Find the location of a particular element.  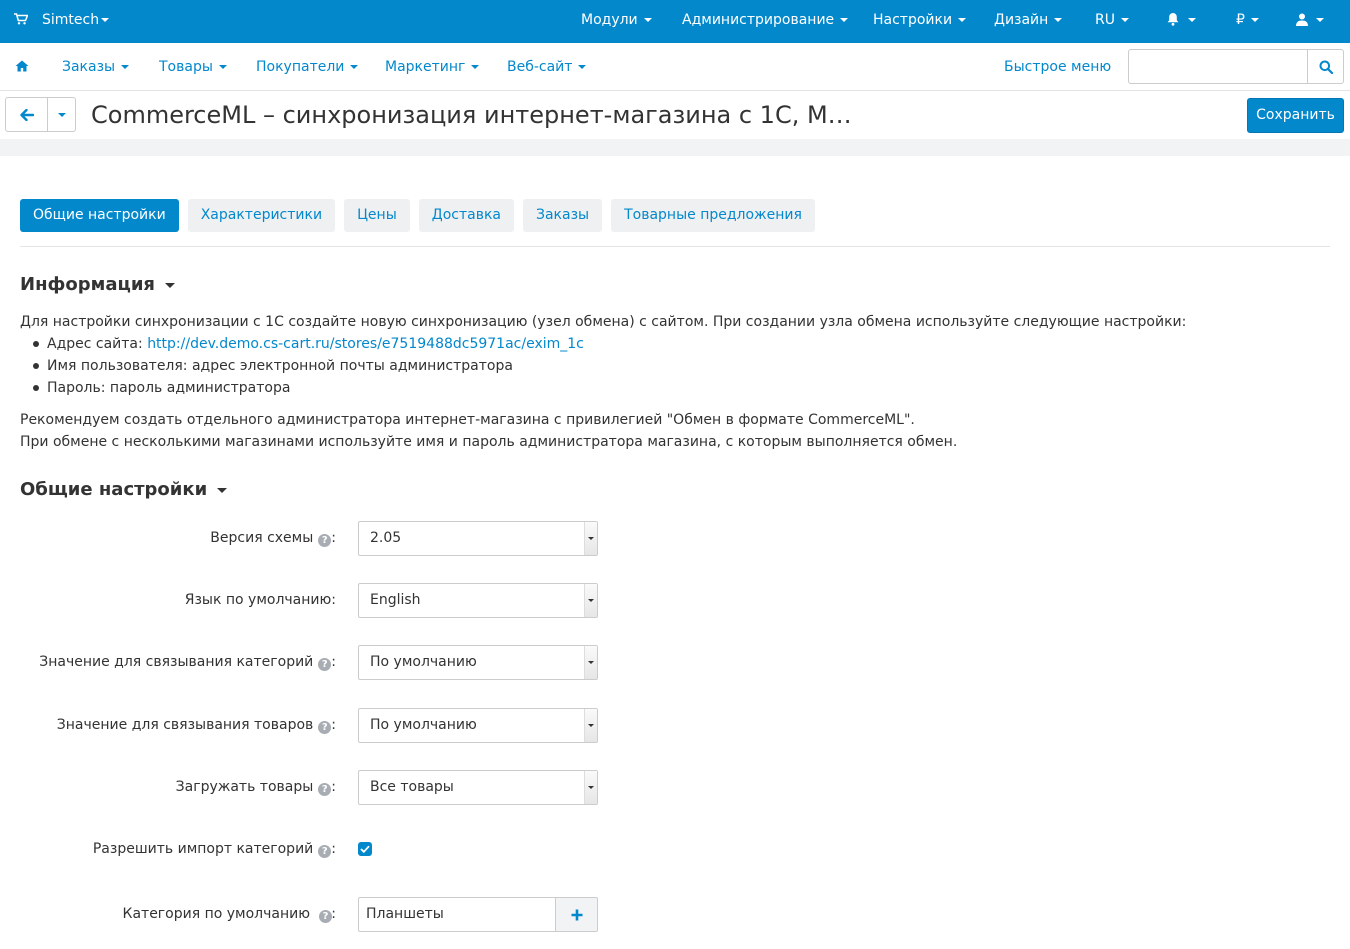

tabs-divider is located at coordinates (675, 246).